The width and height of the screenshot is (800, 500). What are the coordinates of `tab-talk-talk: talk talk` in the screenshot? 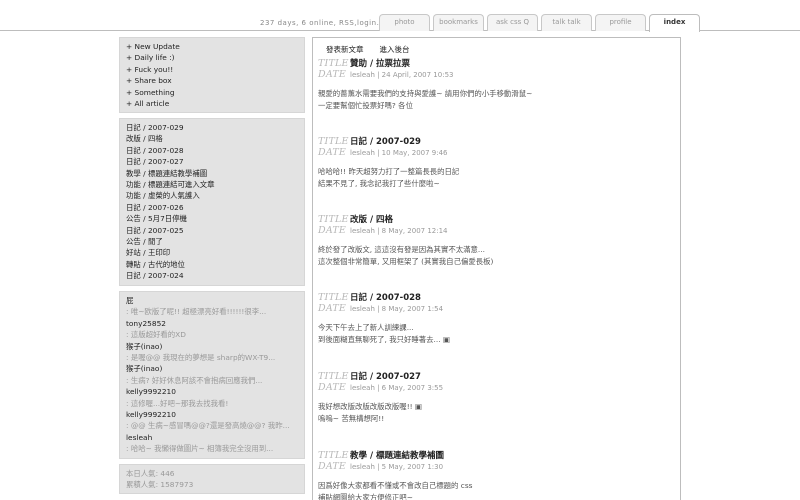 It's located at (566, 22).